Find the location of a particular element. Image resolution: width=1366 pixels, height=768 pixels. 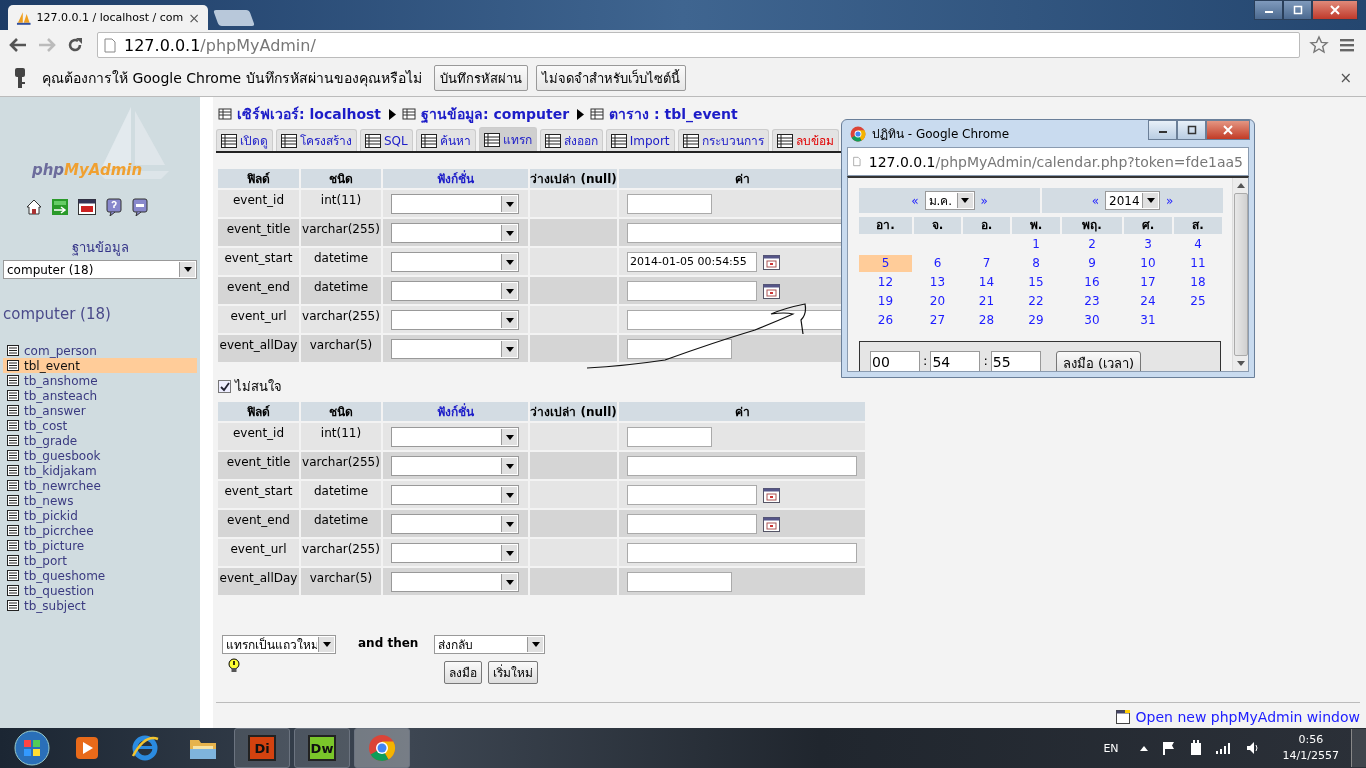

database-select: computer (18) is located at coordinates (100, 269).